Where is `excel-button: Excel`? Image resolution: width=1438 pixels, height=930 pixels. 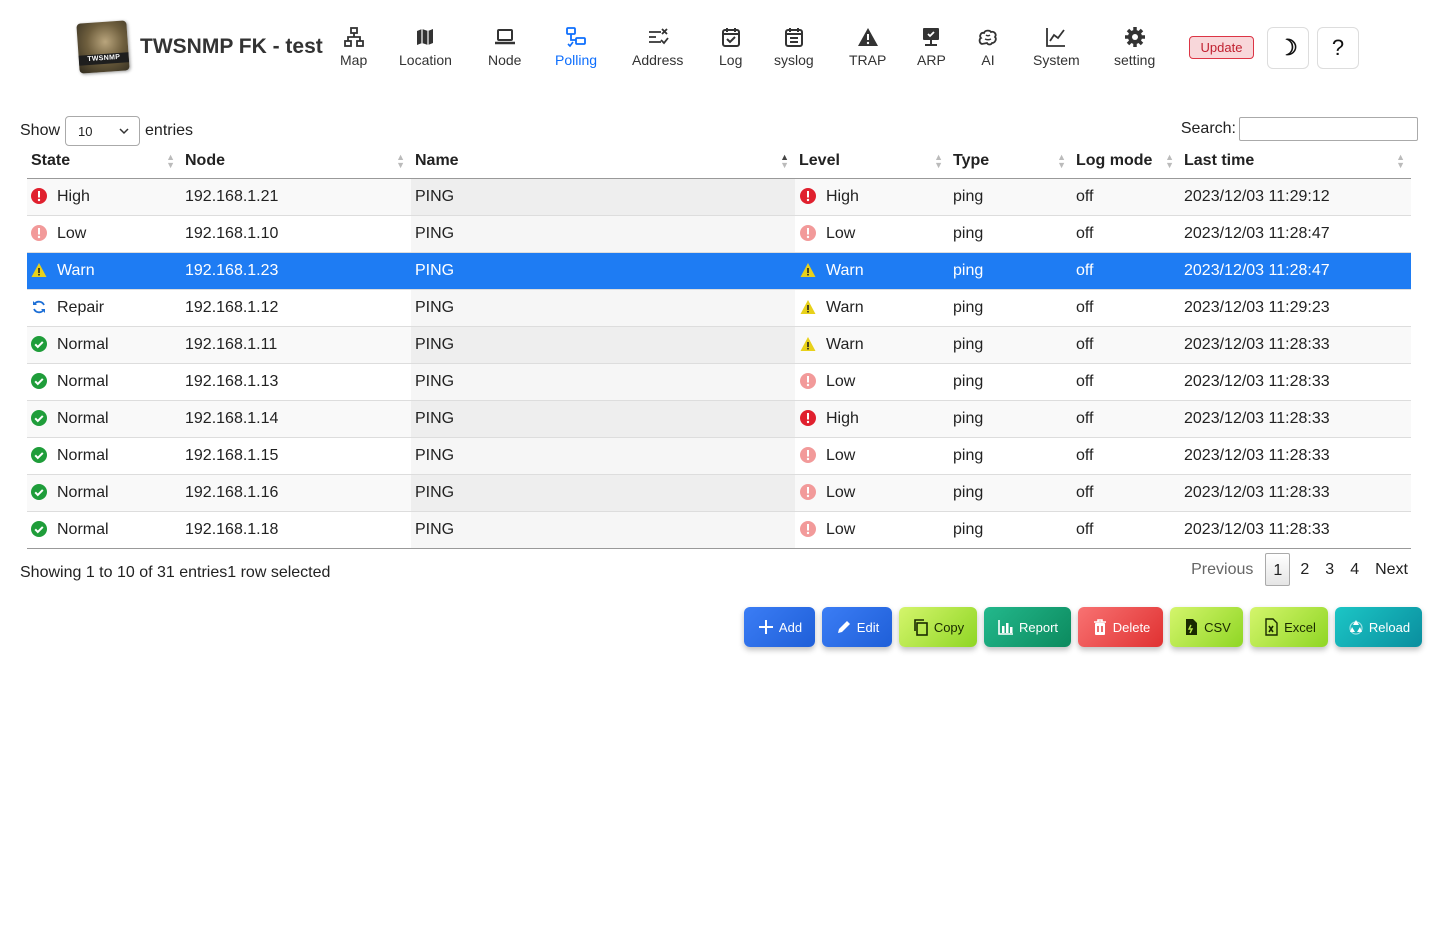
excel-button: Excel is located at coordinates (1289, 627).